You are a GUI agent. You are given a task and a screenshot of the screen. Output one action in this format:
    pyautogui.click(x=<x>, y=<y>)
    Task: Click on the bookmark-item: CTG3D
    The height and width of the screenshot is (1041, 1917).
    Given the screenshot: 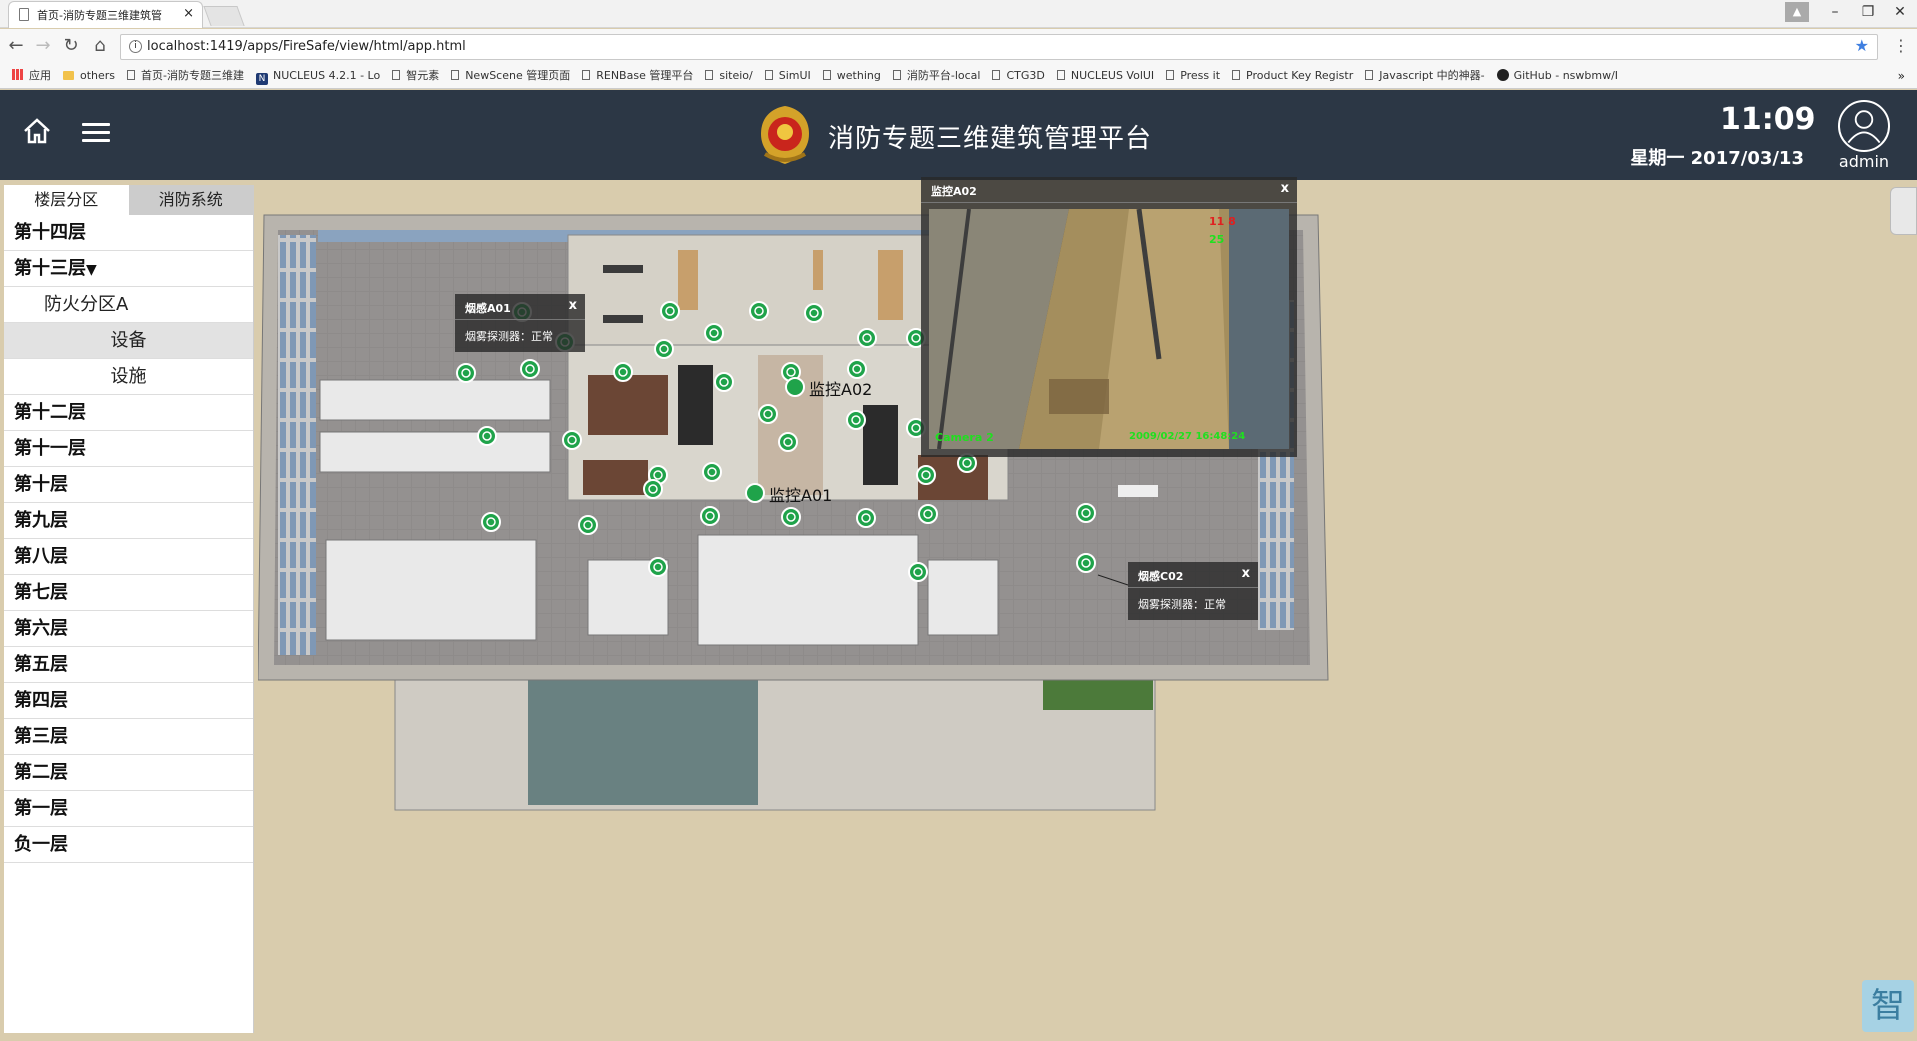 What is the action you would take?
    pyautogui.click(x=1018, y=76)
    